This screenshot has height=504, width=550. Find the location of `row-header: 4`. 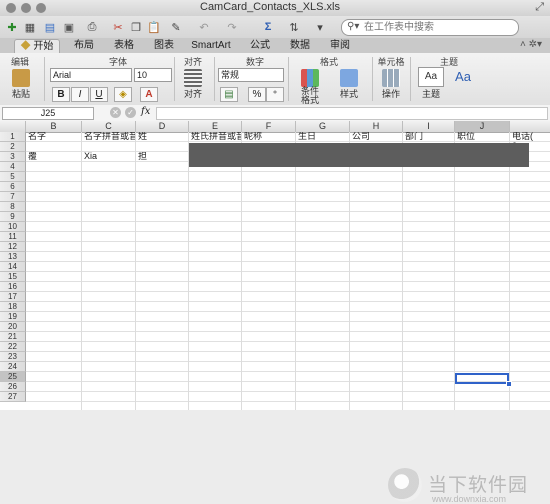

row-header: 4 is located at coordinates (13, 167).